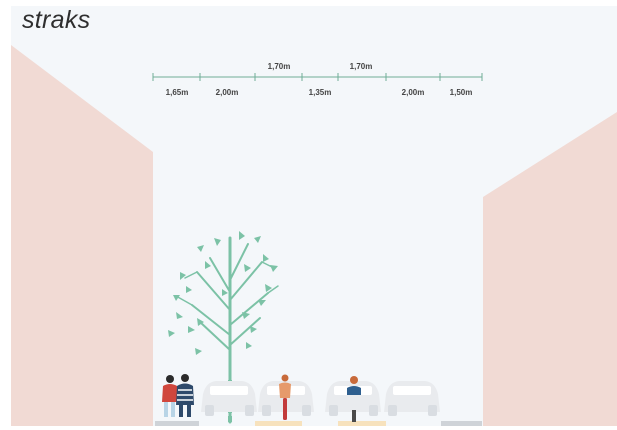 The image size is (617, 430). Describe the element at coordinates (278, 423) in the screenshot. I see `bike-lane-left` at that location.